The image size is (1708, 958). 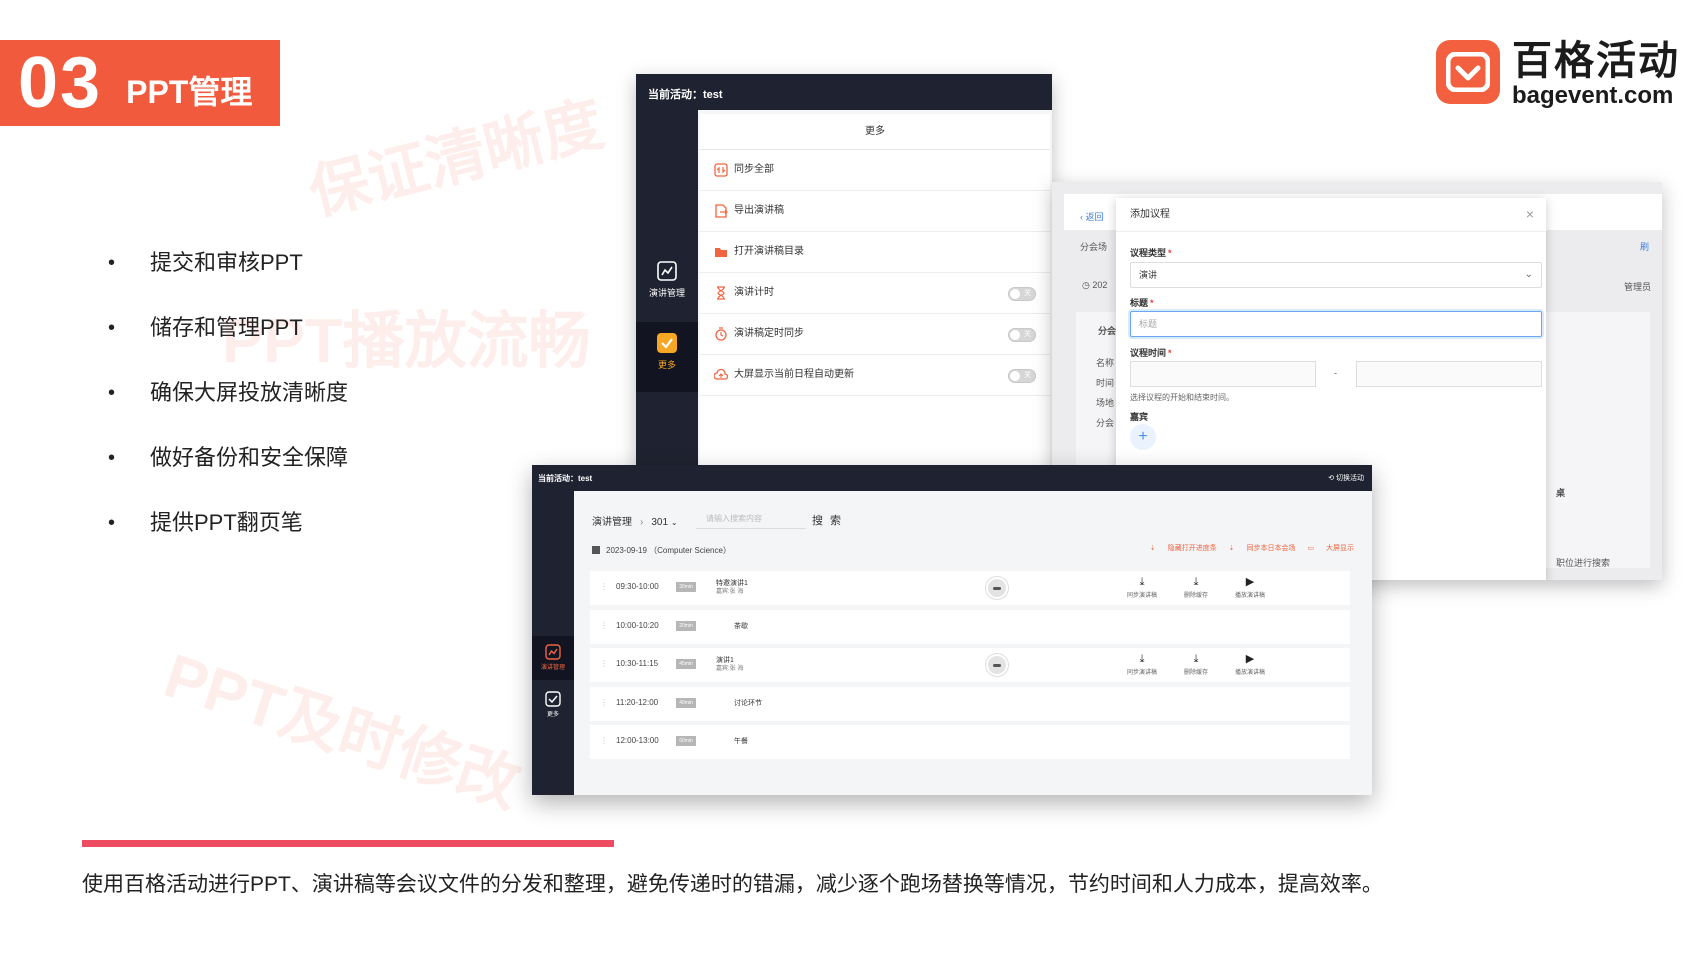 I want to click on row-name: 演讲1 嘉宾:张 海, so click(x=730, y=664).